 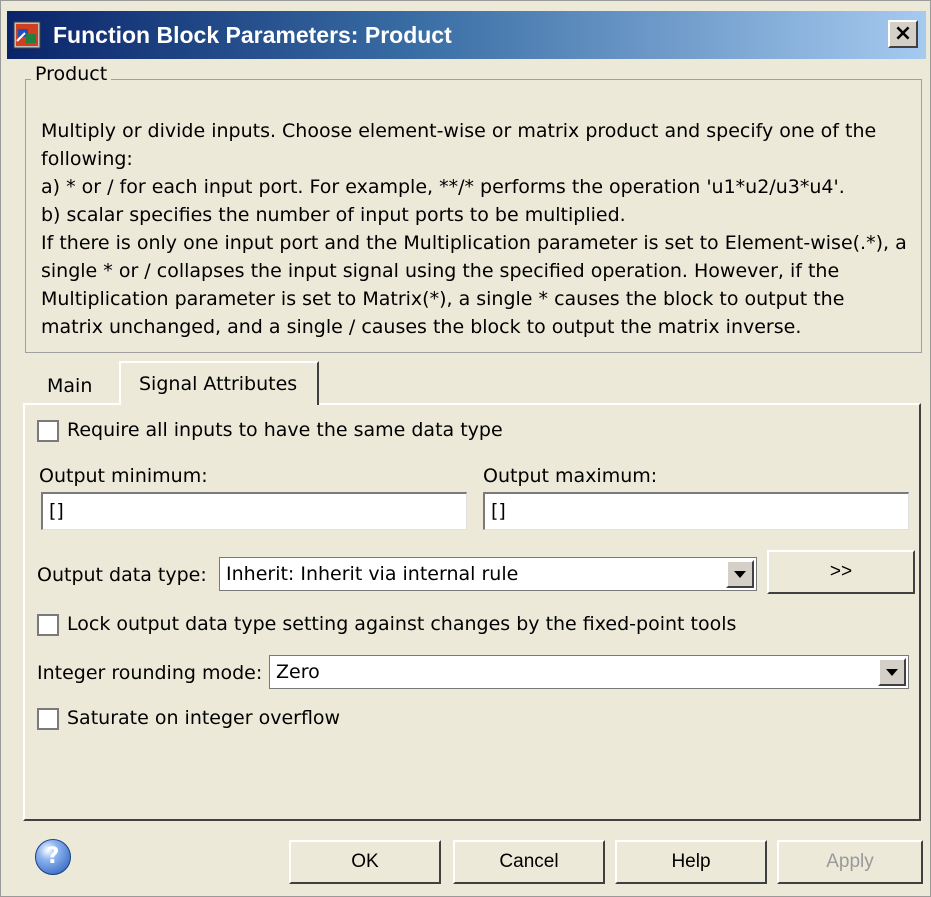 What do you see at coordinates (204, 718) in the screenshot?
I see `saturate-overflow-label: Saturate on integer overflow` at bounding box center [204, 718].